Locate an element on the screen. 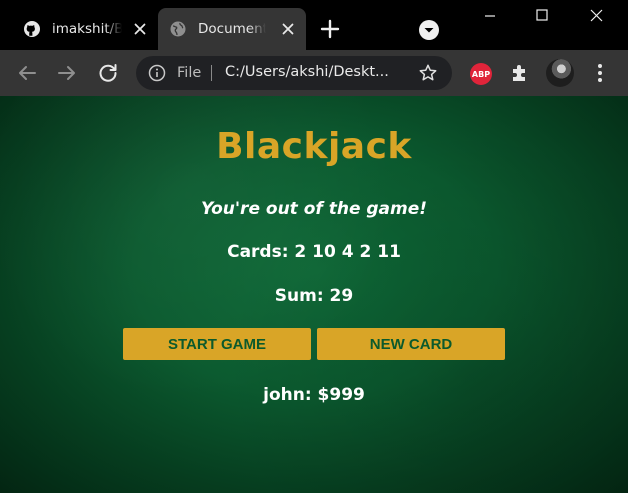 The image size is (628, 493). sum-display: Sum: 29 is located at coordinates (314, 296).